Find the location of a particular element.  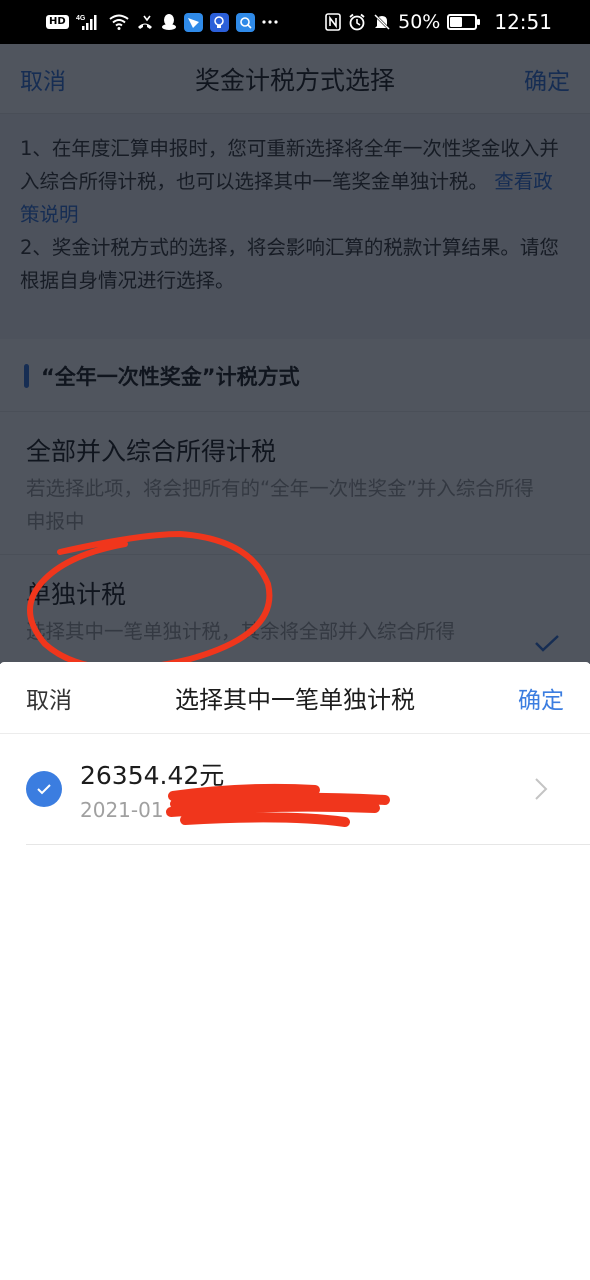

bonus-record-item: 26354.42元 2021-01 is located at coordinates (295, 789).